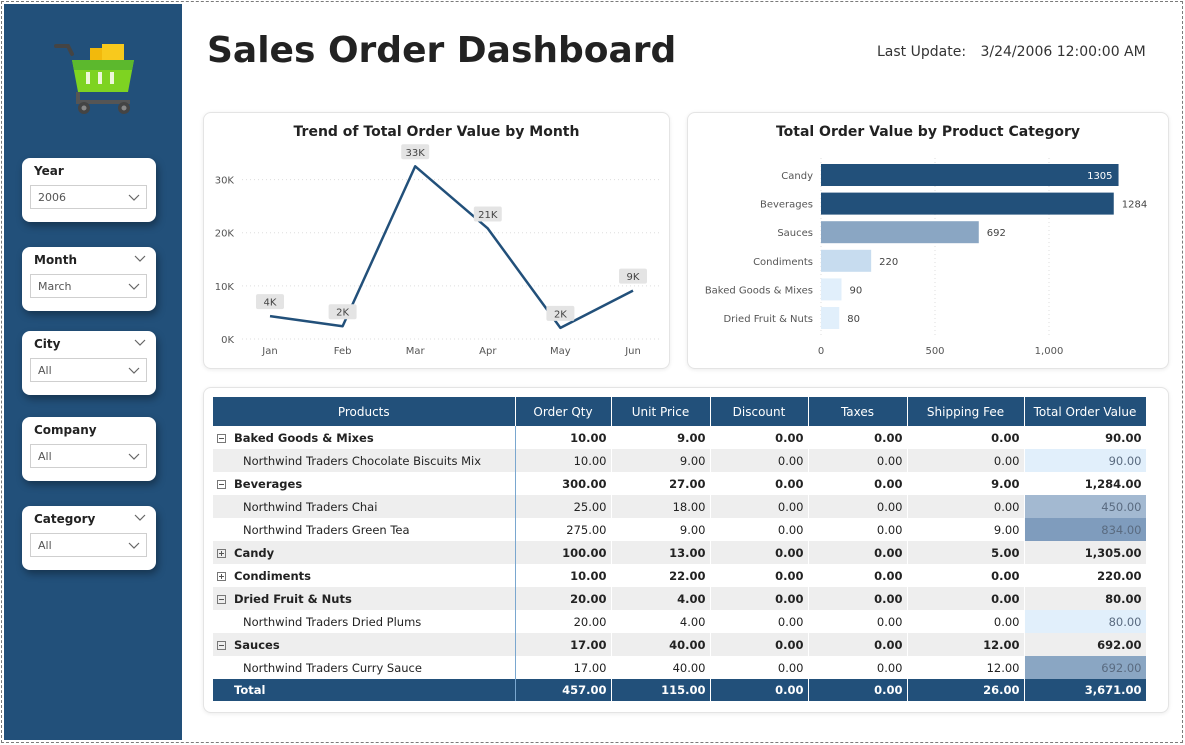 The height and width of the screenshot is (745, 1185). Describe the element at coordinates (65, 430) in the screenshot. I see `slicer-title: Company` at that location.